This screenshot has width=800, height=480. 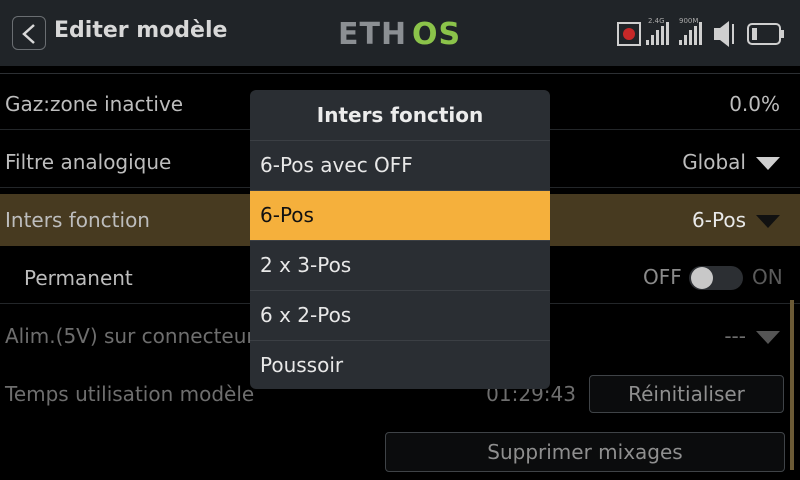 What do you see at coordinates (400, 115) in the screenshot?
I see `popup-title: Inters fonction` at bounding box center [400, 115].